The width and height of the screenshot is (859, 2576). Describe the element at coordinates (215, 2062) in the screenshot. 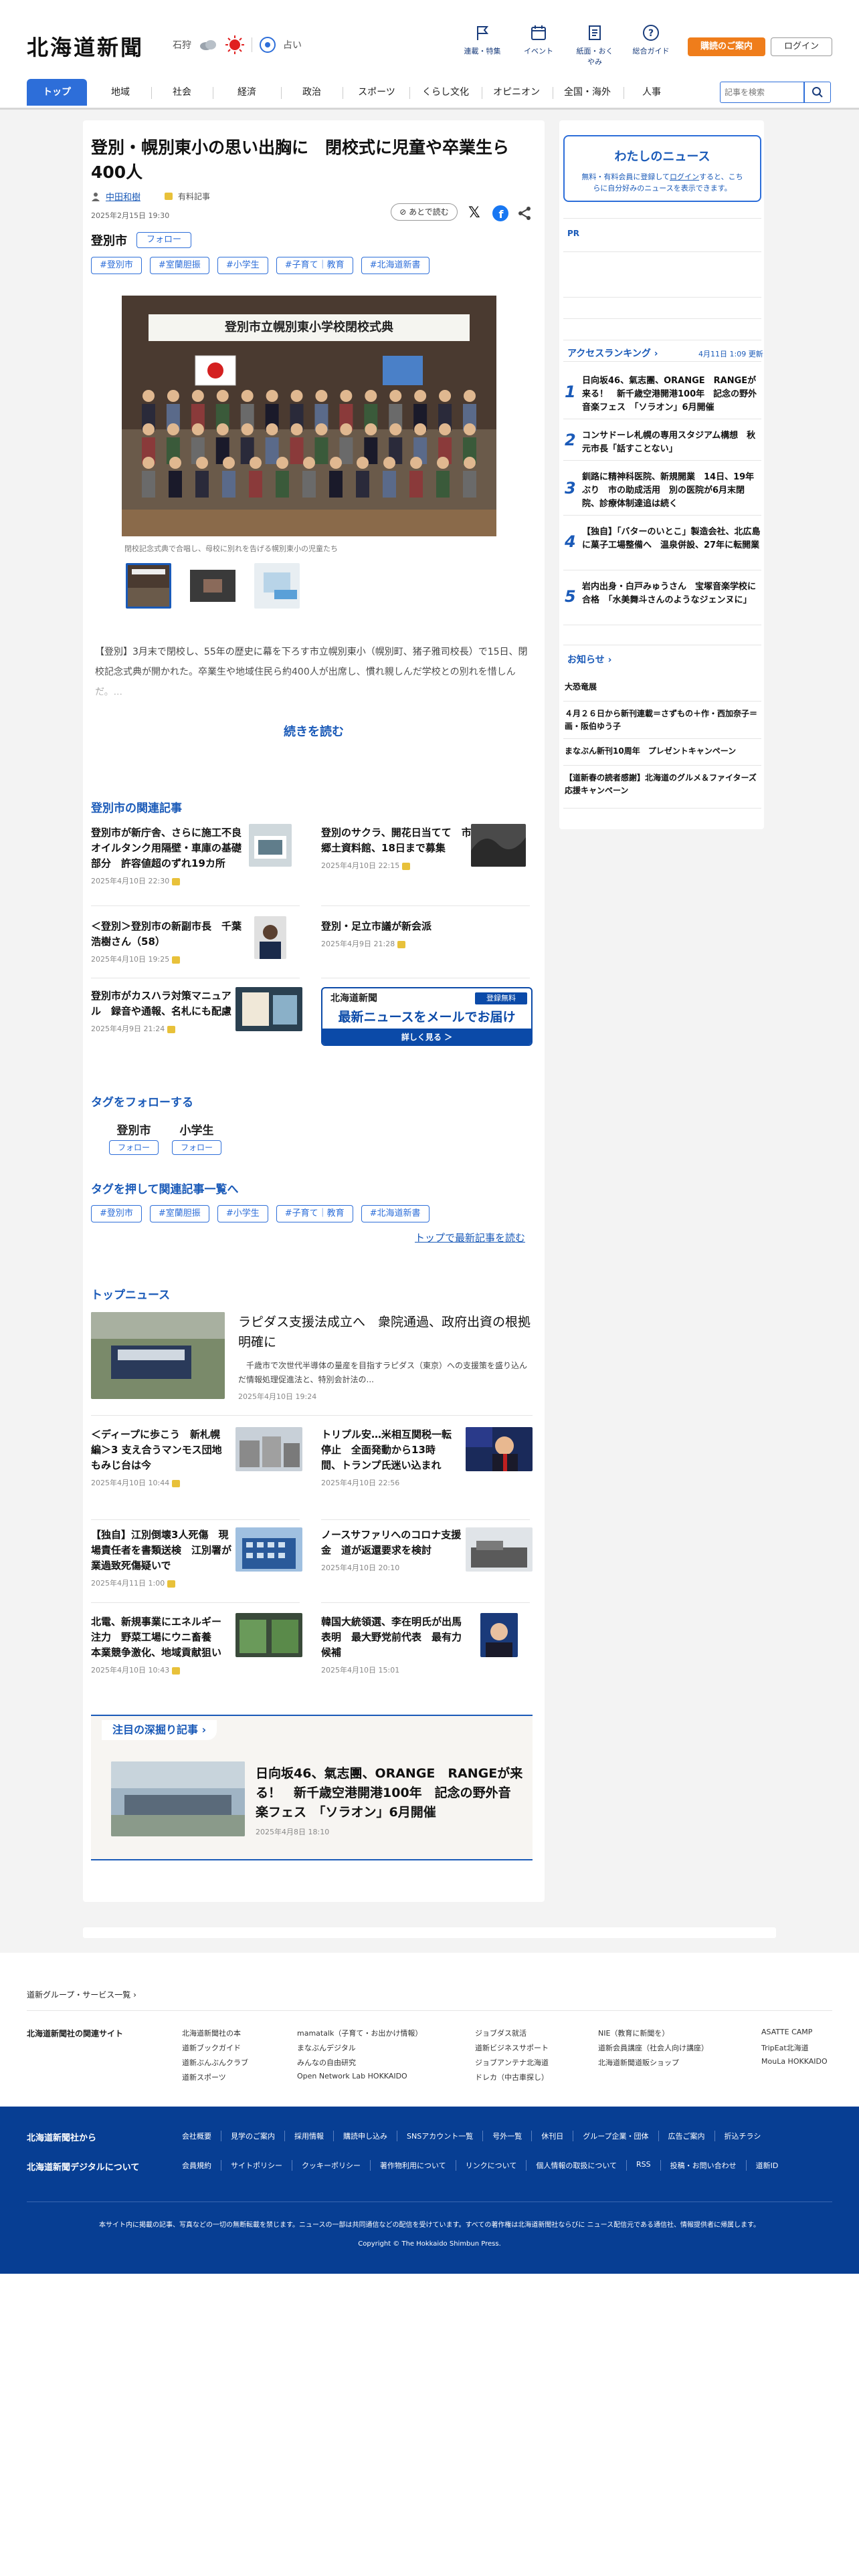

I see `footer-link: 道新ぶんぶんクラブ` at that location.